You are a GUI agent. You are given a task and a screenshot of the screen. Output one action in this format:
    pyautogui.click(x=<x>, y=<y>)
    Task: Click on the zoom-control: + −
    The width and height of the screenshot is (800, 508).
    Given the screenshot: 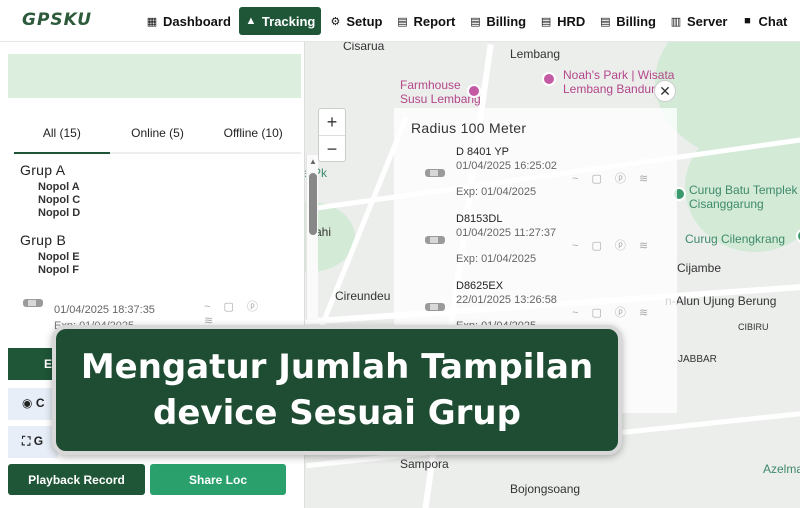 What is the action you would take?
    pyautogui.click(x=332, y=135)
    